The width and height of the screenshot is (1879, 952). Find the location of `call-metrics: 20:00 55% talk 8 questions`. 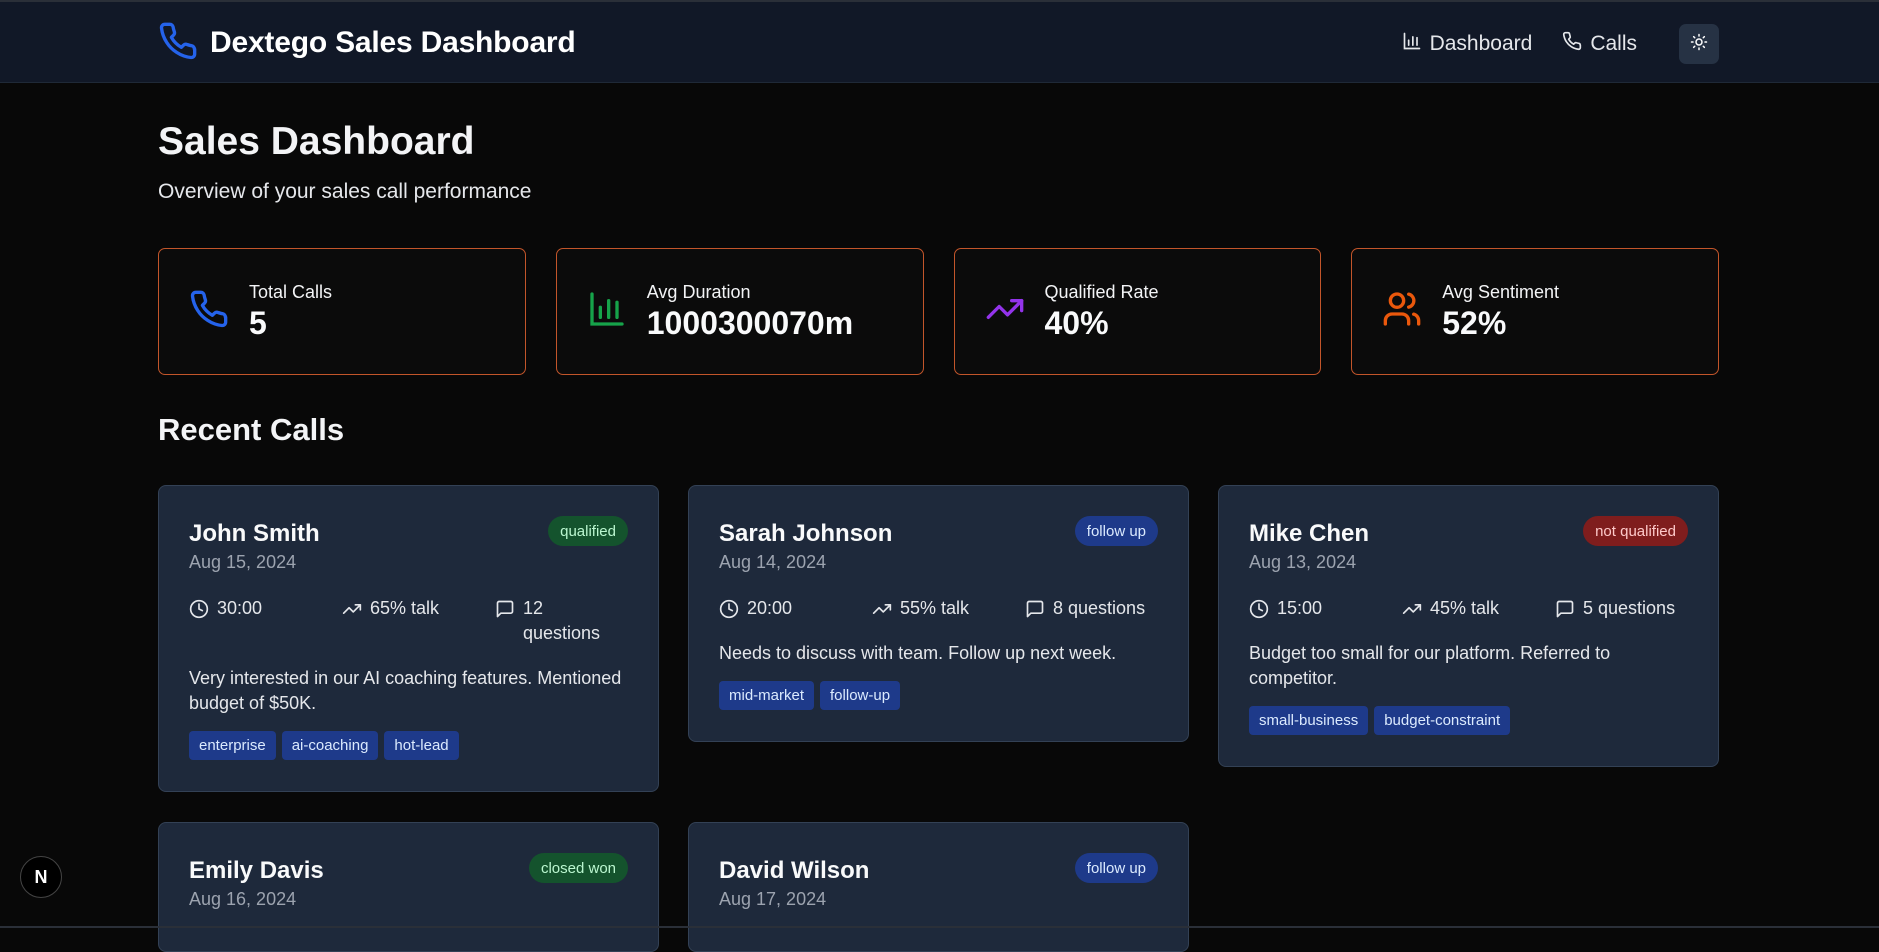

call-metrics: 20:00 55% talk 8 questions is located at coordinates (938, 611).